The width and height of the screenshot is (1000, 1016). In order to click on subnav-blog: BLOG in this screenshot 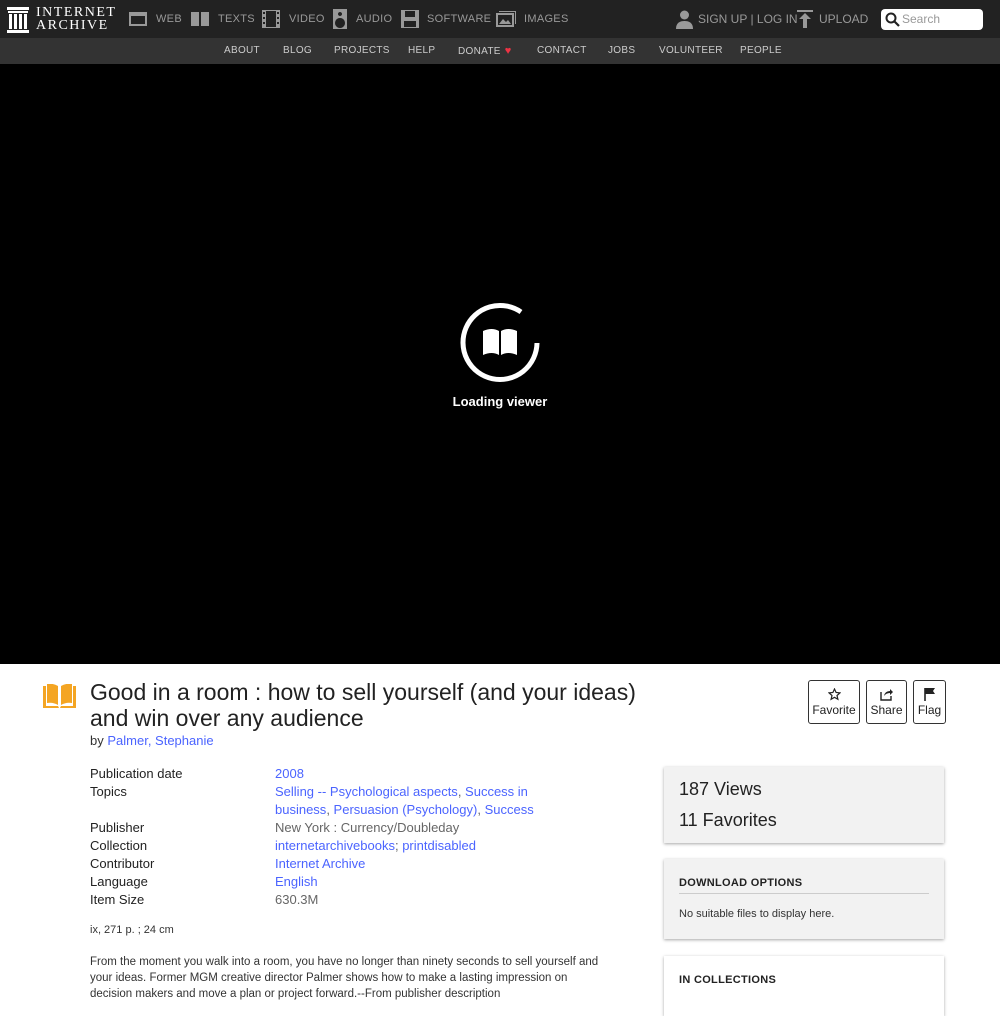, I will do `click(297, 51)`.